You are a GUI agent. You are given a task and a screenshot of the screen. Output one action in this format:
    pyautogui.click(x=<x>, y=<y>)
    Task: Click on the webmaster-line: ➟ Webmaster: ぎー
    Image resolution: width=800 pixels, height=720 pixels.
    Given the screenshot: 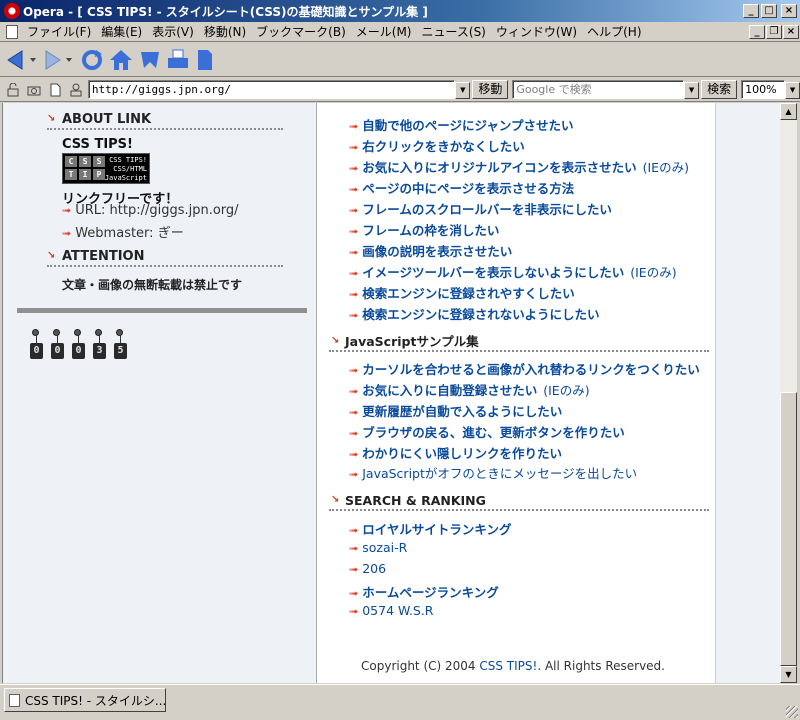 What is the action you would take?
    pyautogui.click(x=123, y=231)
    